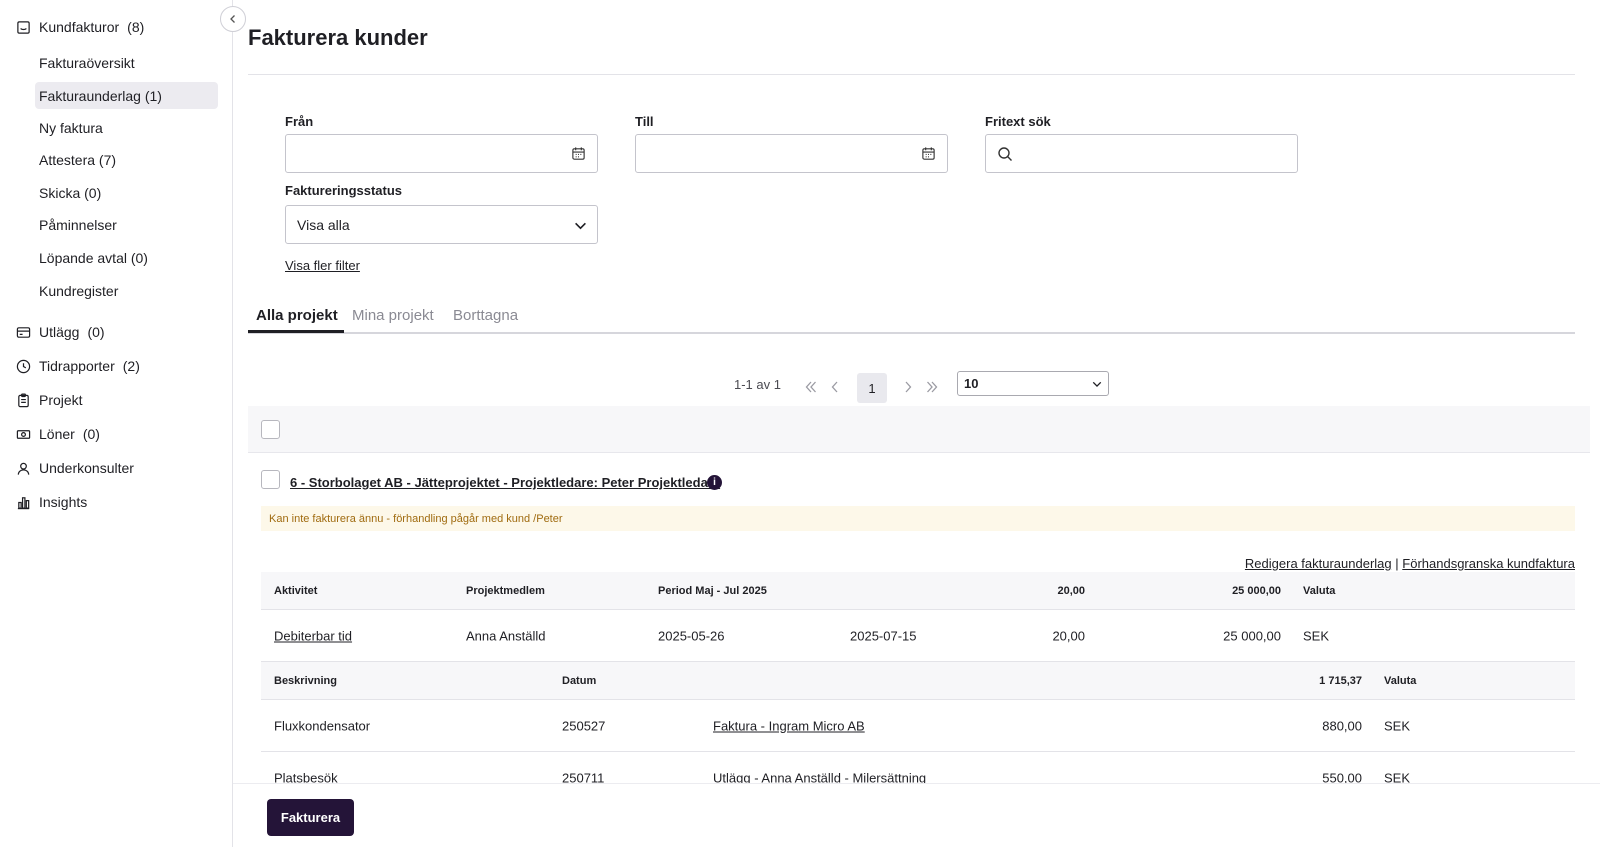  I want to click on clock-icon, so click(23, 366).